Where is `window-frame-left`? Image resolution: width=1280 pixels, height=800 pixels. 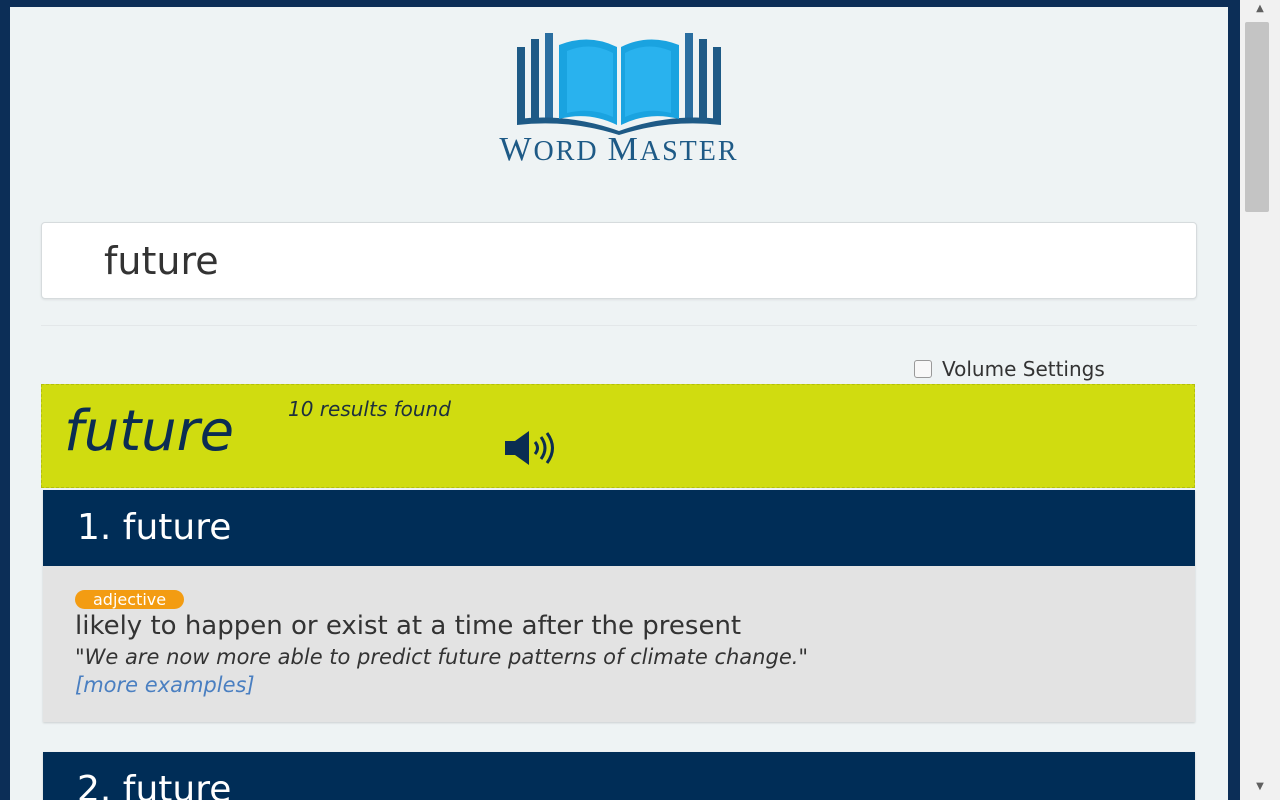
window-frame-left is located at coordinates (5, 400).